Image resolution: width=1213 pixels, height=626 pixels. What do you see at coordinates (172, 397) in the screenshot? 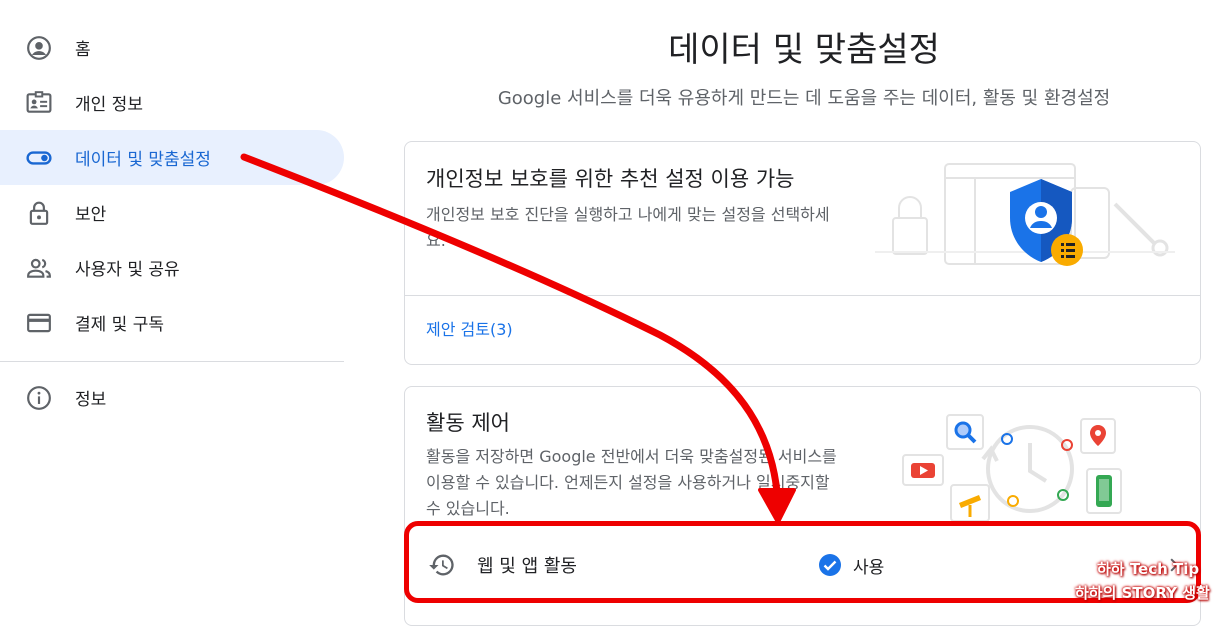
I see `sidebar-item-about: 정보` at bounding box center [172, 397].